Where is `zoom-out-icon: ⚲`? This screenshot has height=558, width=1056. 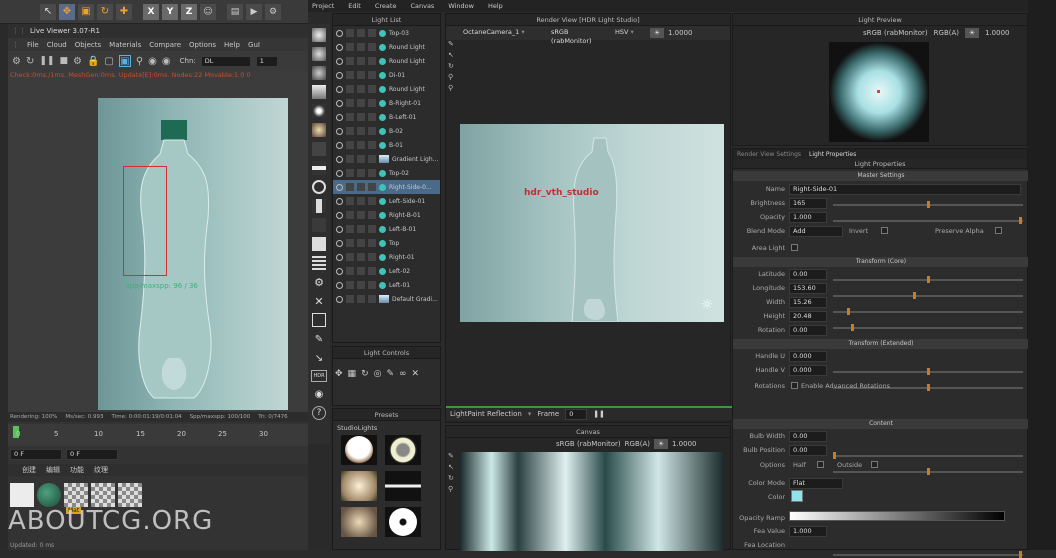
zoom-out-icon: ⚲ is located at coordinates (453, 88).